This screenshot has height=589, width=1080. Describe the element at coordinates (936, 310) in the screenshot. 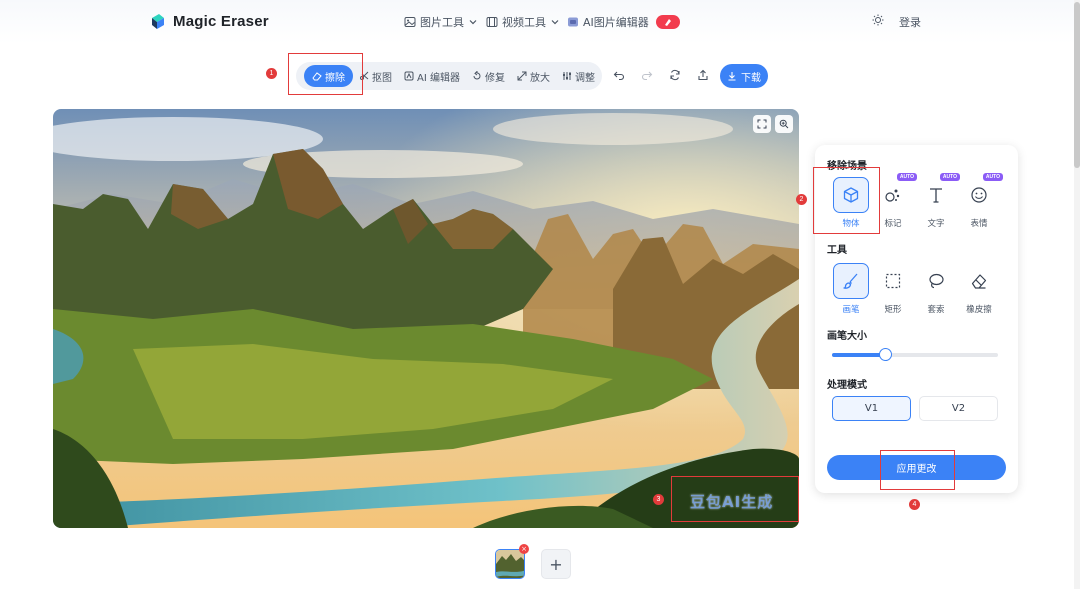

I see `tool-label: 套索` at that location.